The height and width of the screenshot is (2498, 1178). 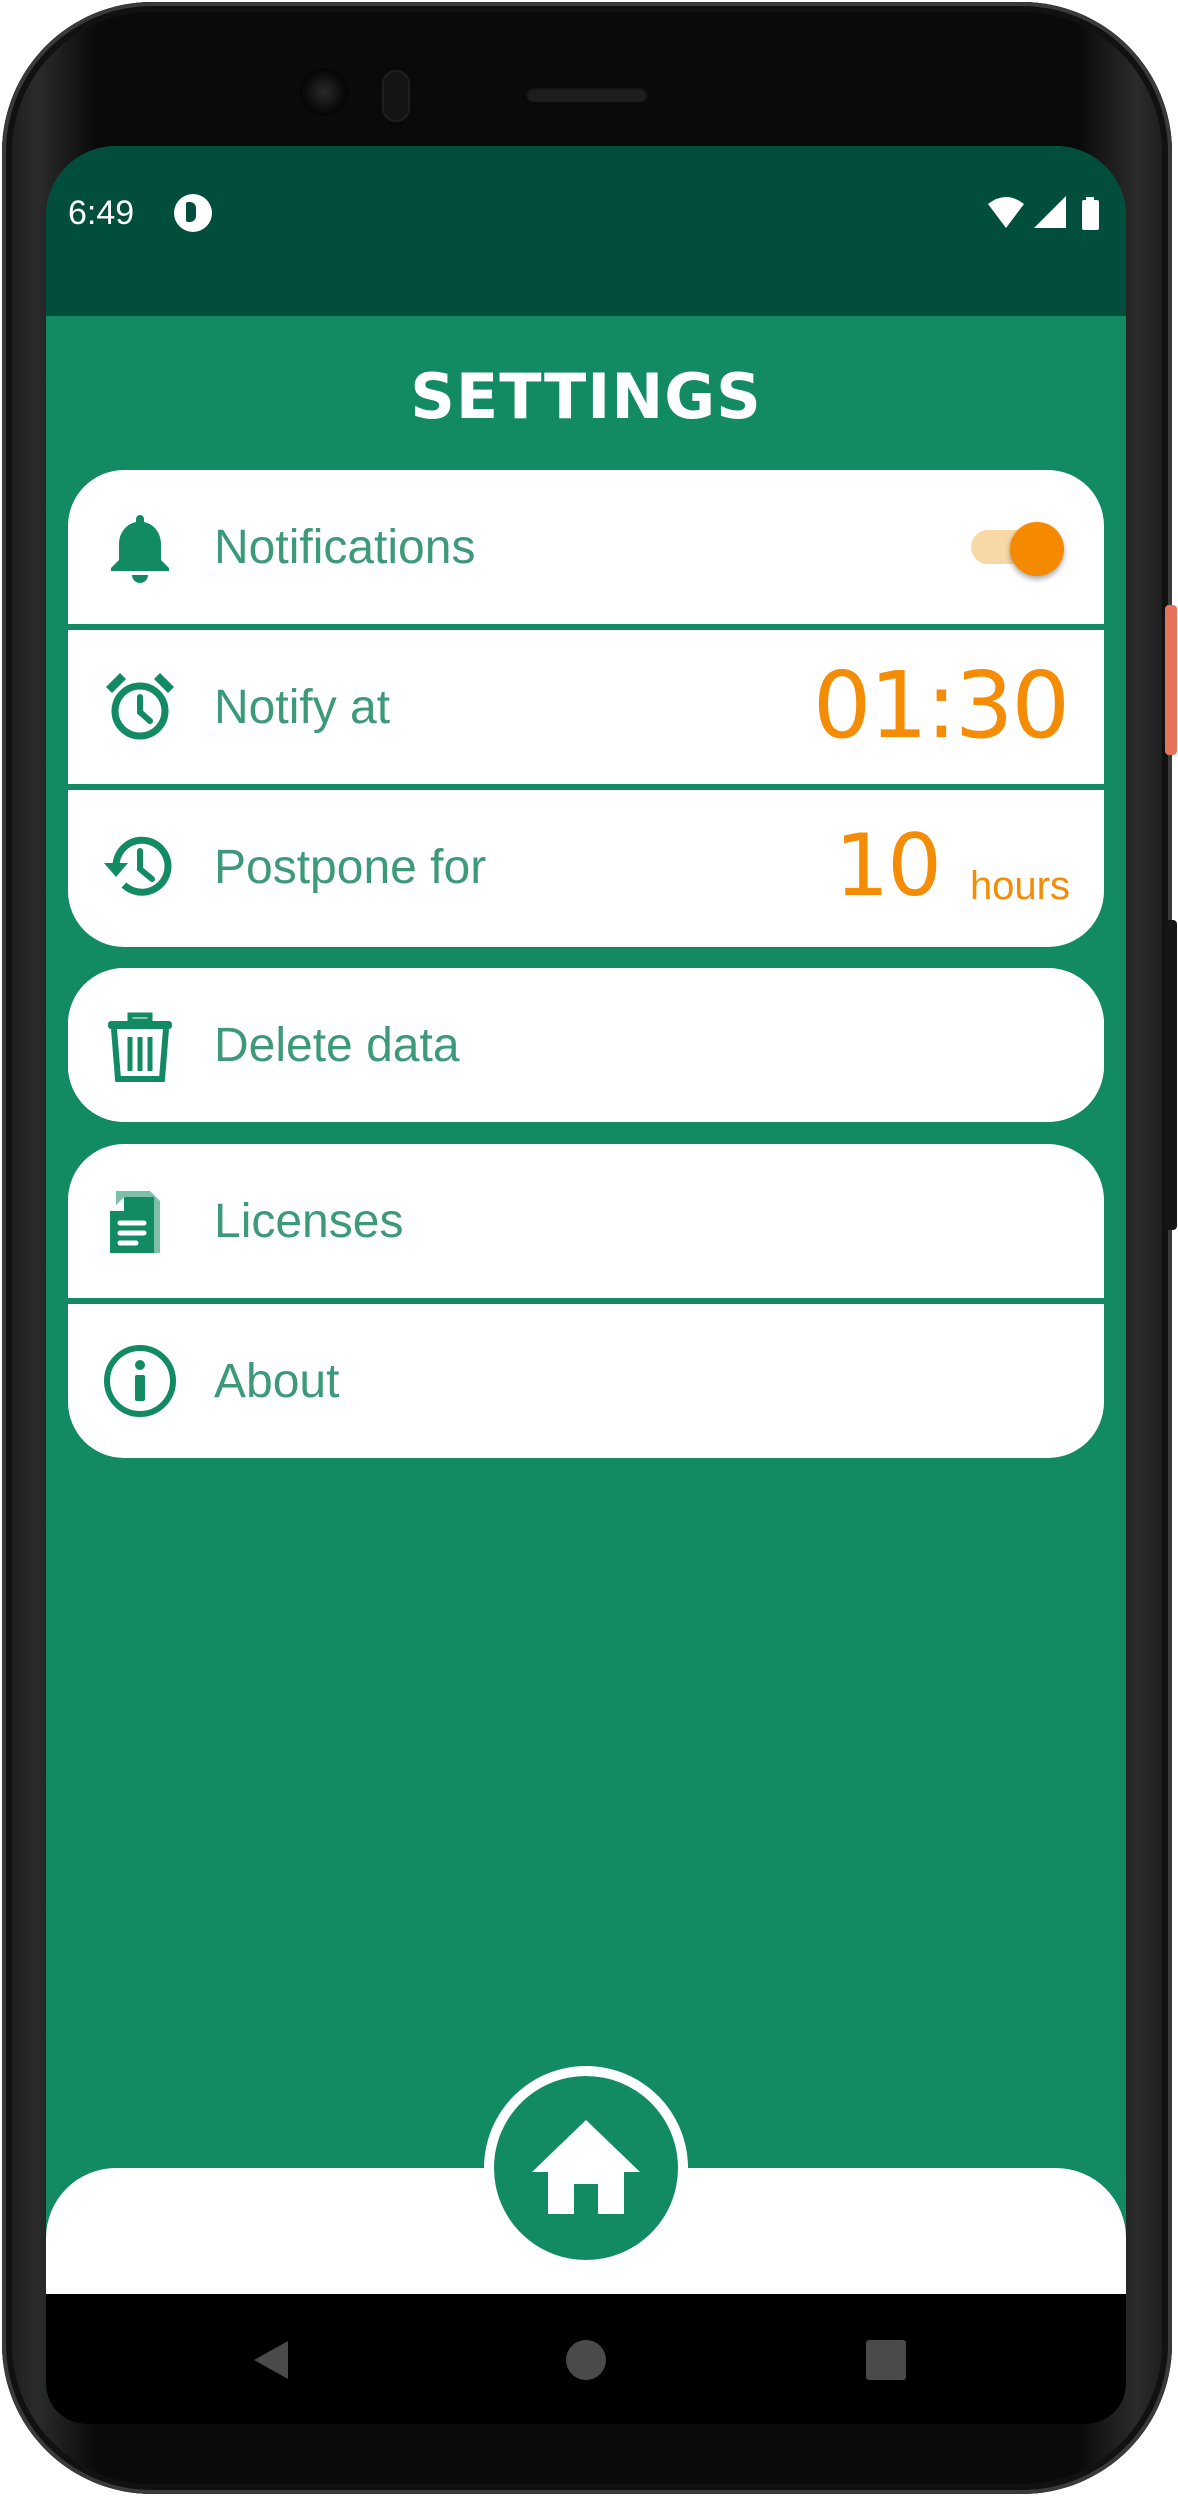 What do you see at coordinates (324, 92) in the screenshot?
I see `front-camera` at bounding box center [324, 92].